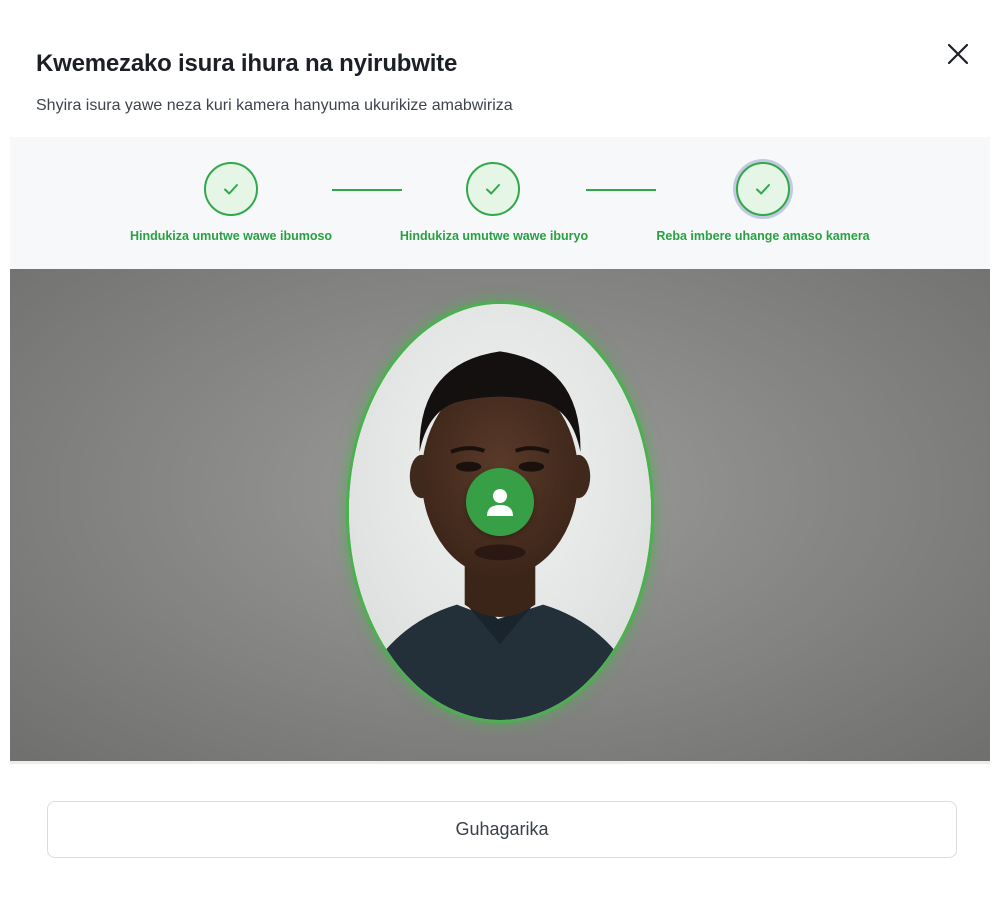 The image size is (1006, 901). I want to click on step-2-label: Hindukiza umutwe wawe iburyo, so click(494, 236).